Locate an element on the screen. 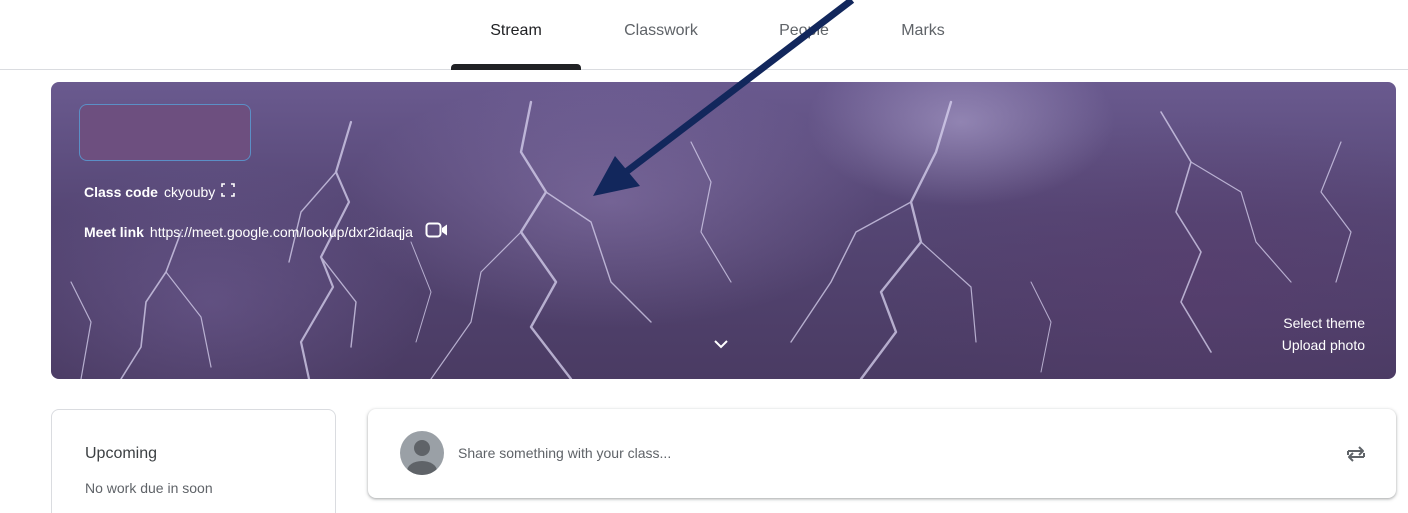  select-theme-link: Select theme is located at coordinates (1323, 323).